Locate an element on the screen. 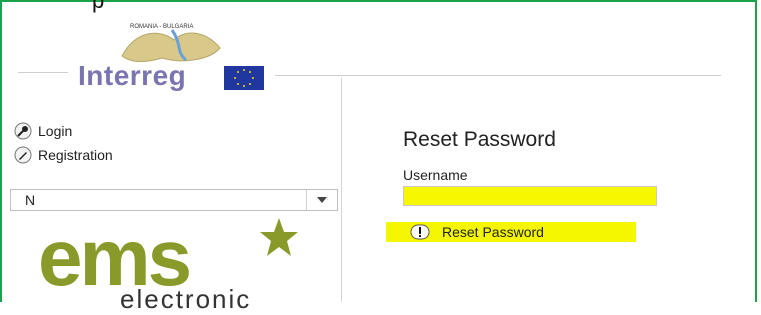  language-select-value: N is located at coordinates (30, 200).